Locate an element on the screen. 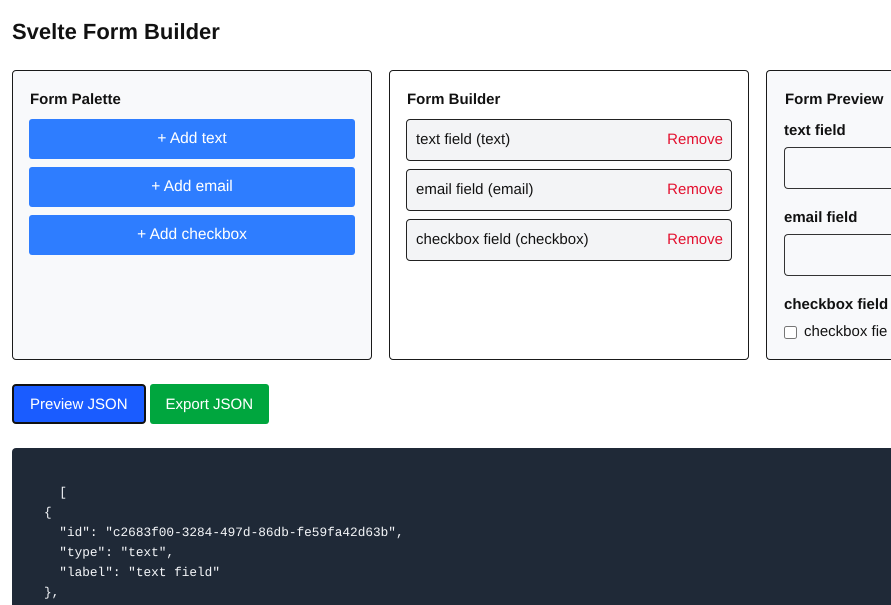  add-field-button: + Add email is located at coordinates (192, 187).